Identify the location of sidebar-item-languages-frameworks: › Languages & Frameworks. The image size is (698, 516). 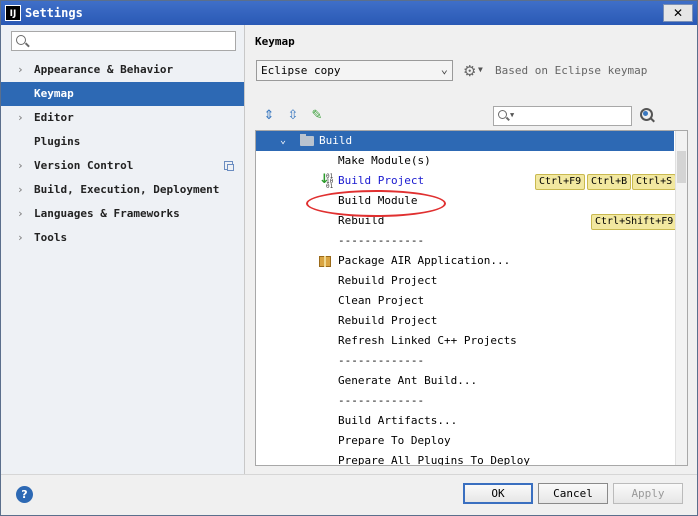
(122, 214).